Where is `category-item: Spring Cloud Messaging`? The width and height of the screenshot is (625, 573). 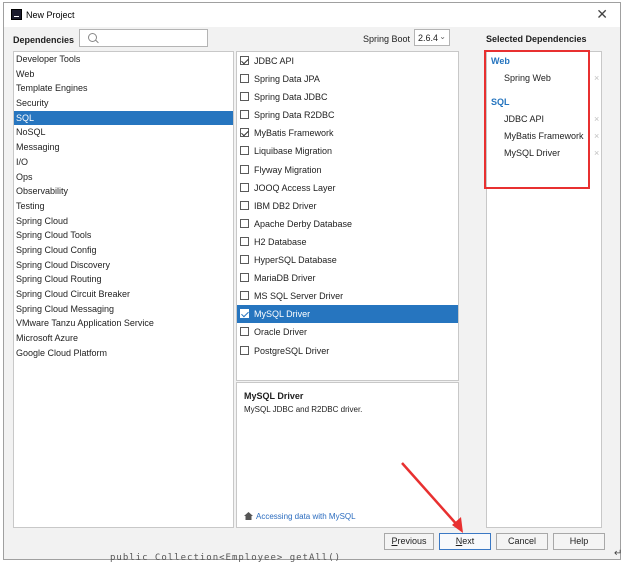
category-item: Spring Cloud Messaging is located at coordinates (123, 309).